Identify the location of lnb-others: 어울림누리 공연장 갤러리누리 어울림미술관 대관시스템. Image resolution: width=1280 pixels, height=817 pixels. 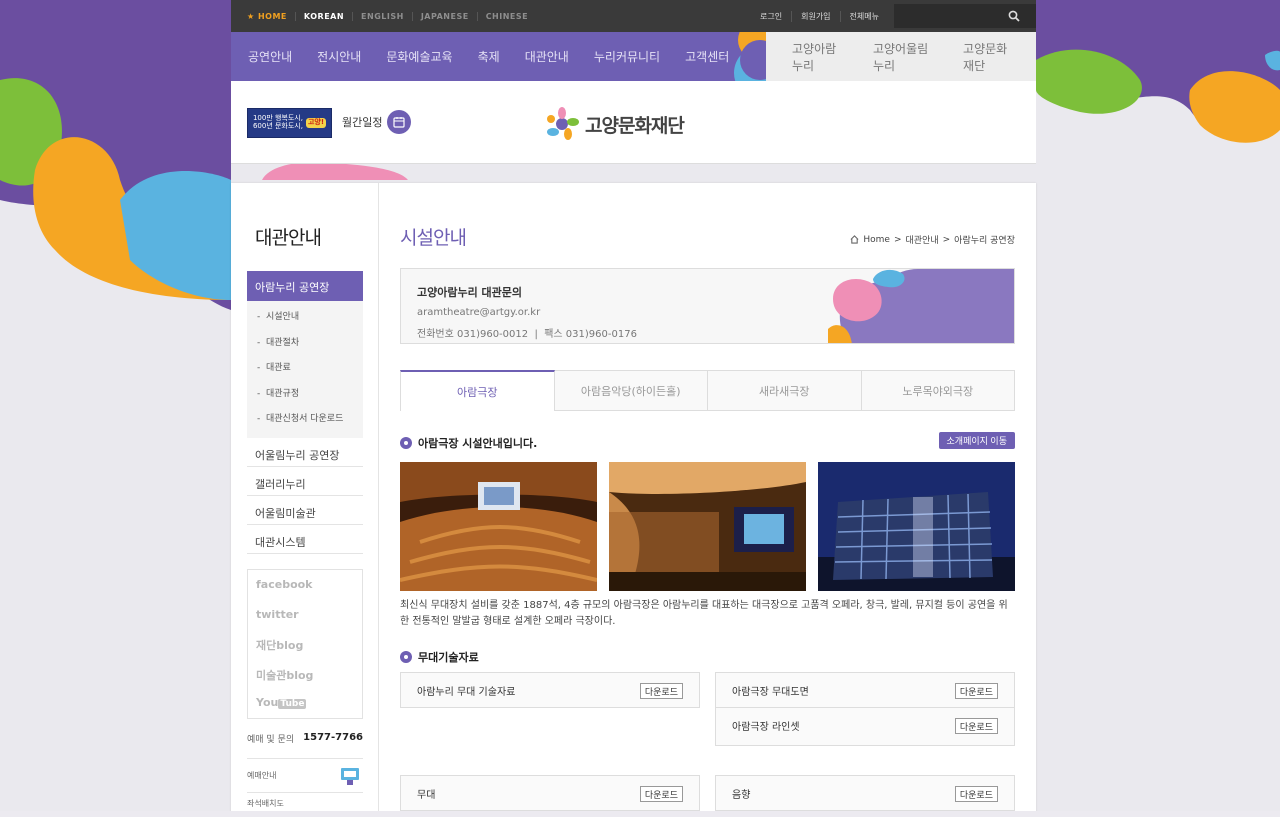
(305, 496).